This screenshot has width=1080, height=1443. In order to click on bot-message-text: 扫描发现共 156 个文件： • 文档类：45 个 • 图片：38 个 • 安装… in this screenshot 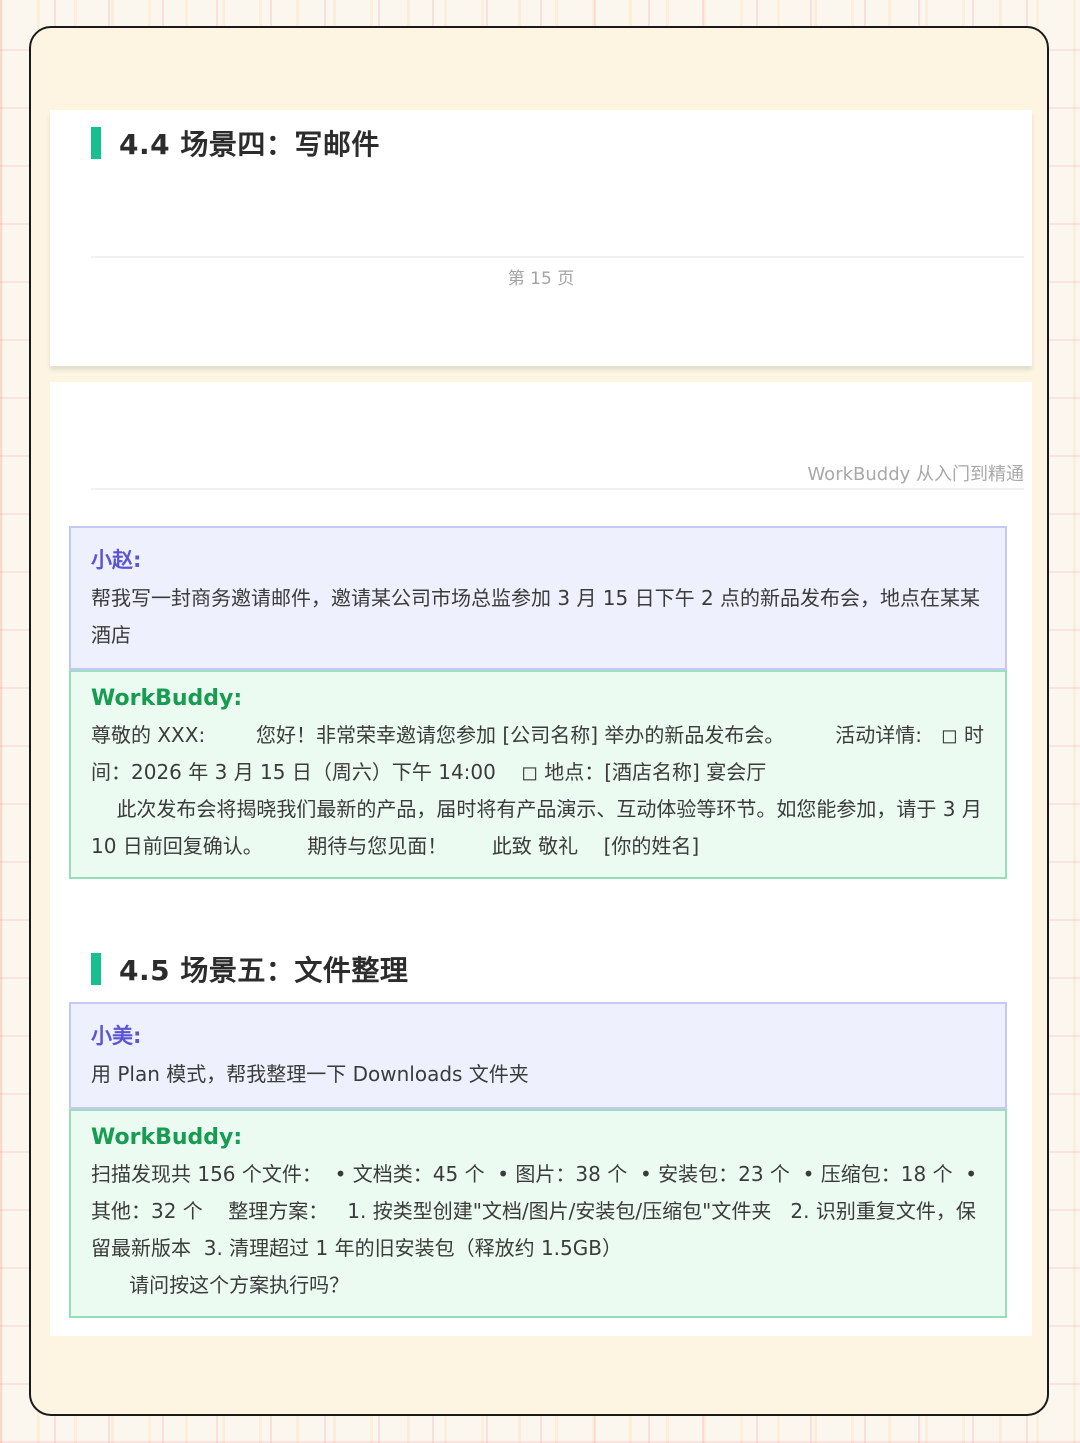, I will do `click(534, 1229)`.